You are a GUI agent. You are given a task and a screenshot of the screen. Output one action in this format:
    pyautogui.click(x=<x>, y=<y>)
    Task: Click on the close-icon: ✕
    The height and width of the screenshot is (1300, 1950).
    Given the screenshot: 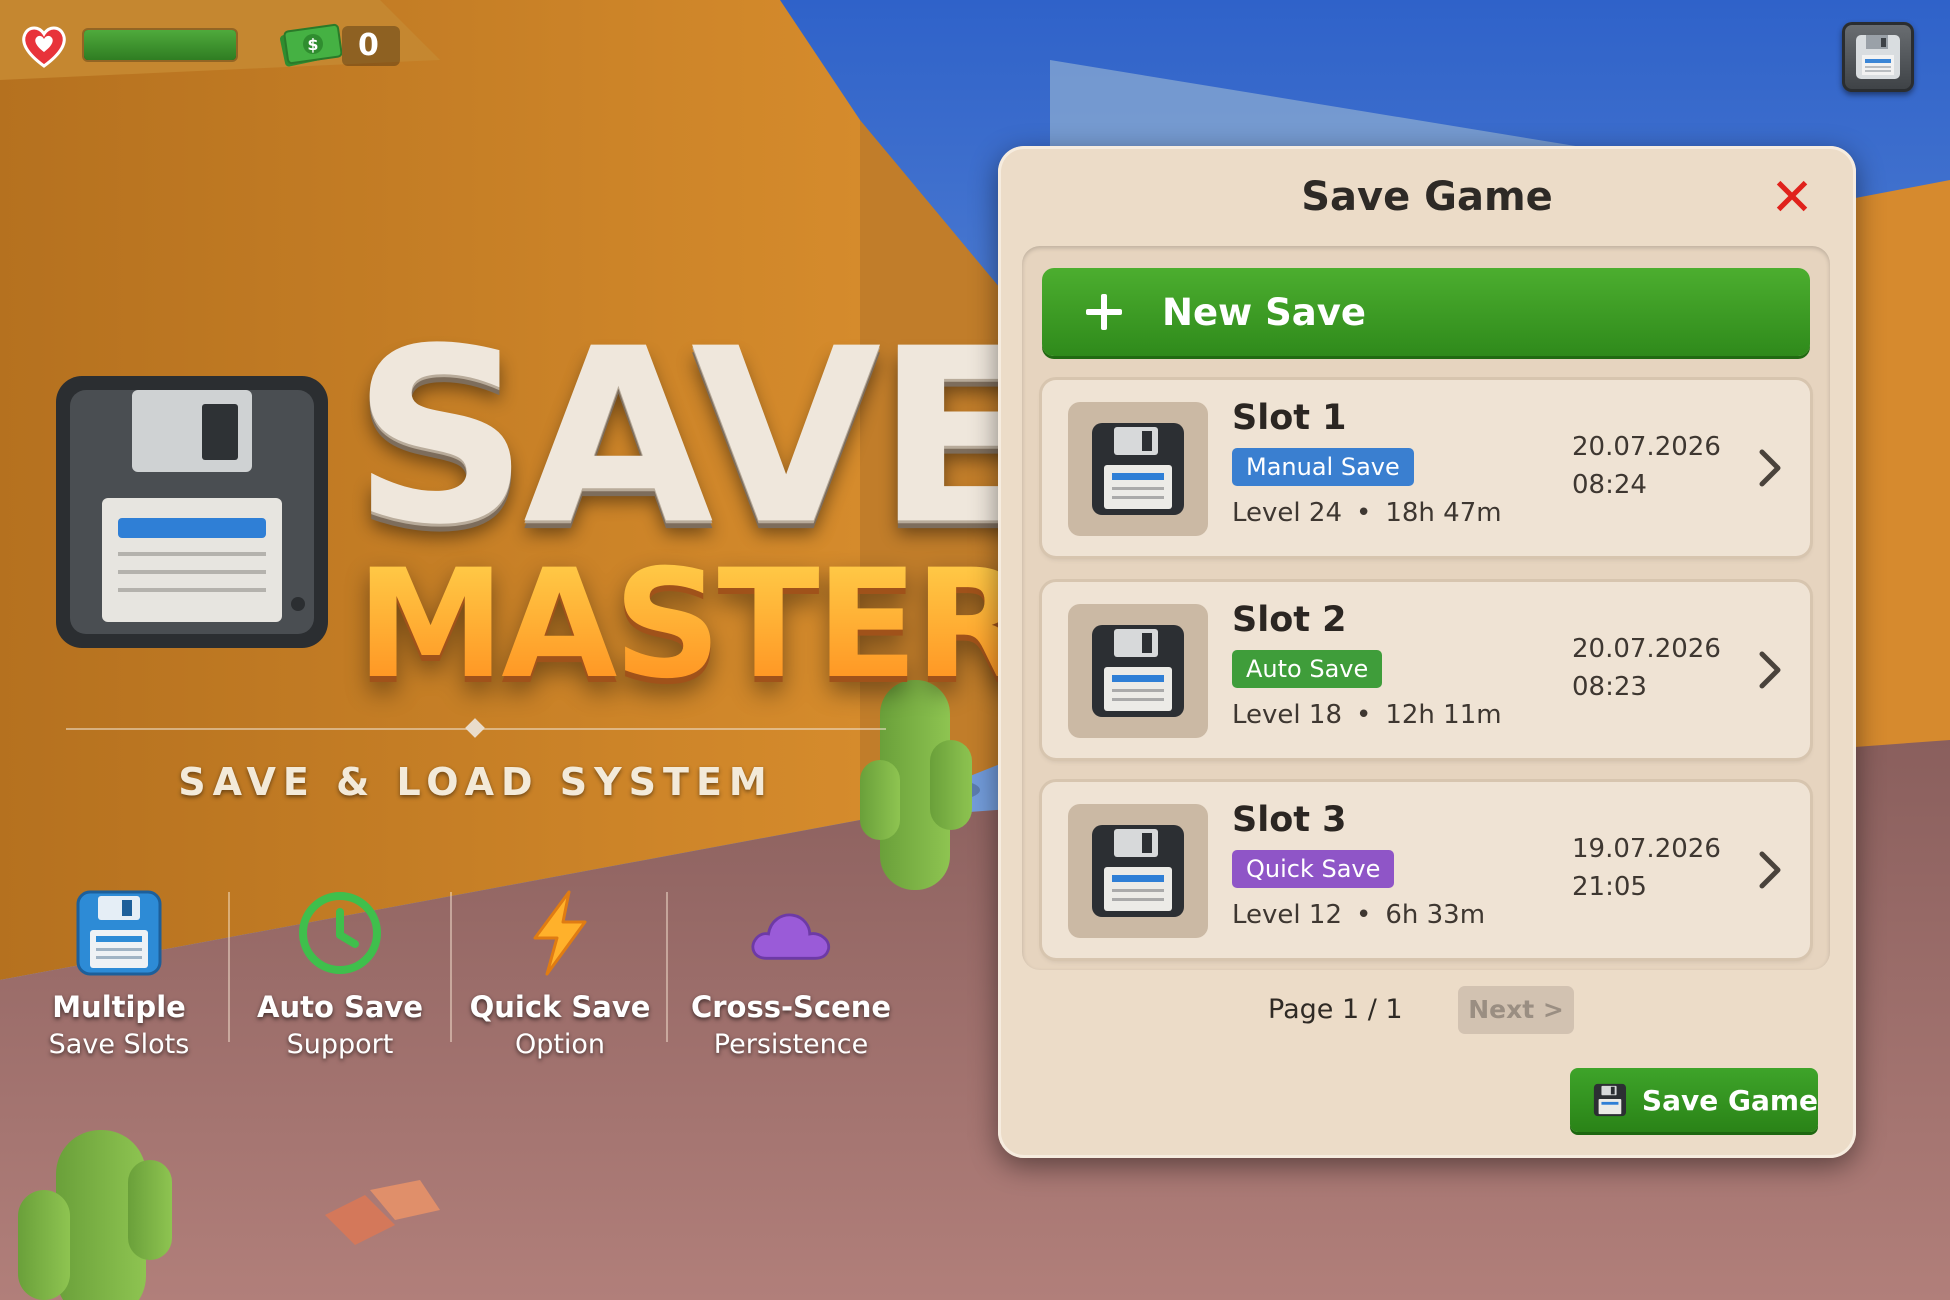 What is the action you would take?
    pyautogui.click(x=1792, y=198)
    